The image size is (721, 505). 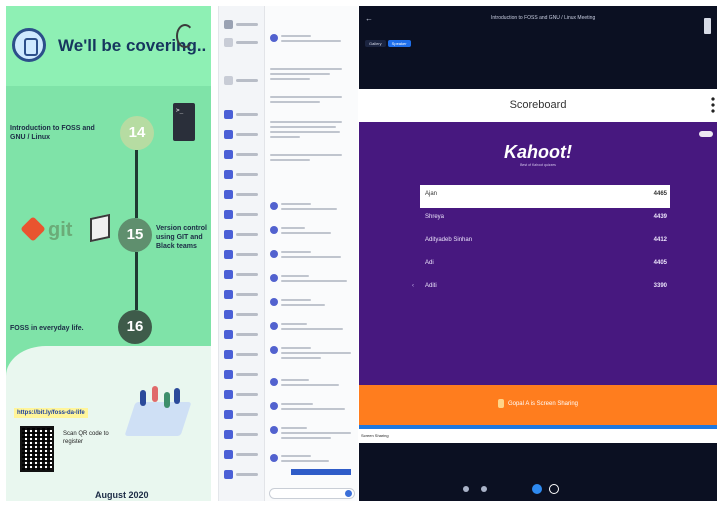 What do you see at coordinates (545, 219) in the screenshot?
I see `scoreboard-row: Shreya 4439` at bounding box center [545, 219].